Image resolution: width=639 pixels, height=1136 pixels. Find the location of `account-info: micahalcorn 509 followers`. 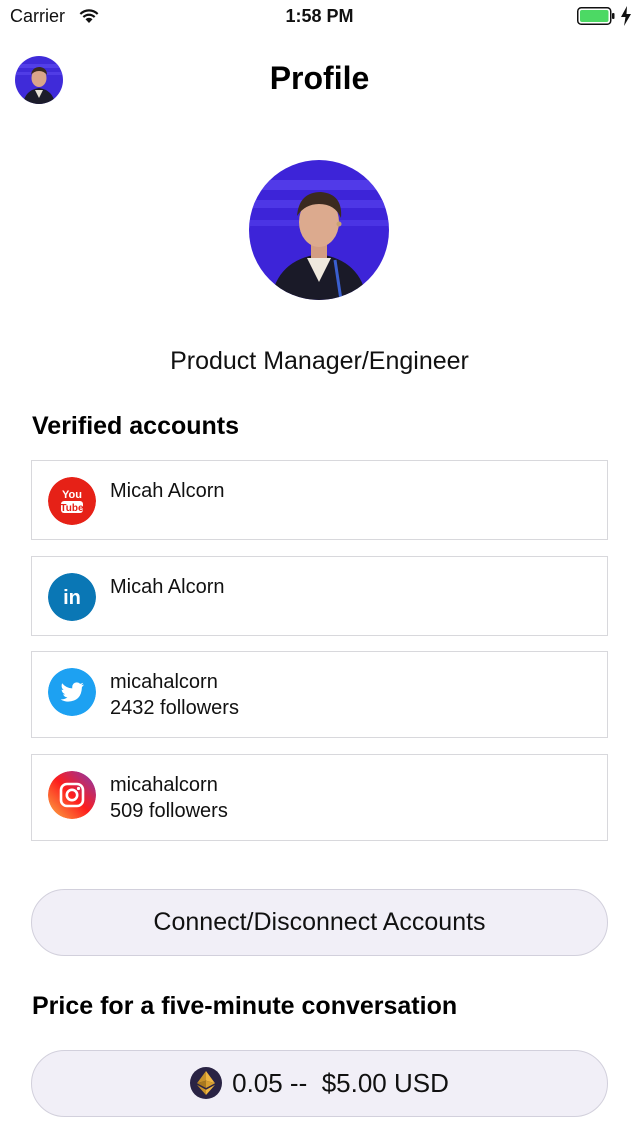

account-info: micahalcorn 509 followers is located at coordinates (169, 798).